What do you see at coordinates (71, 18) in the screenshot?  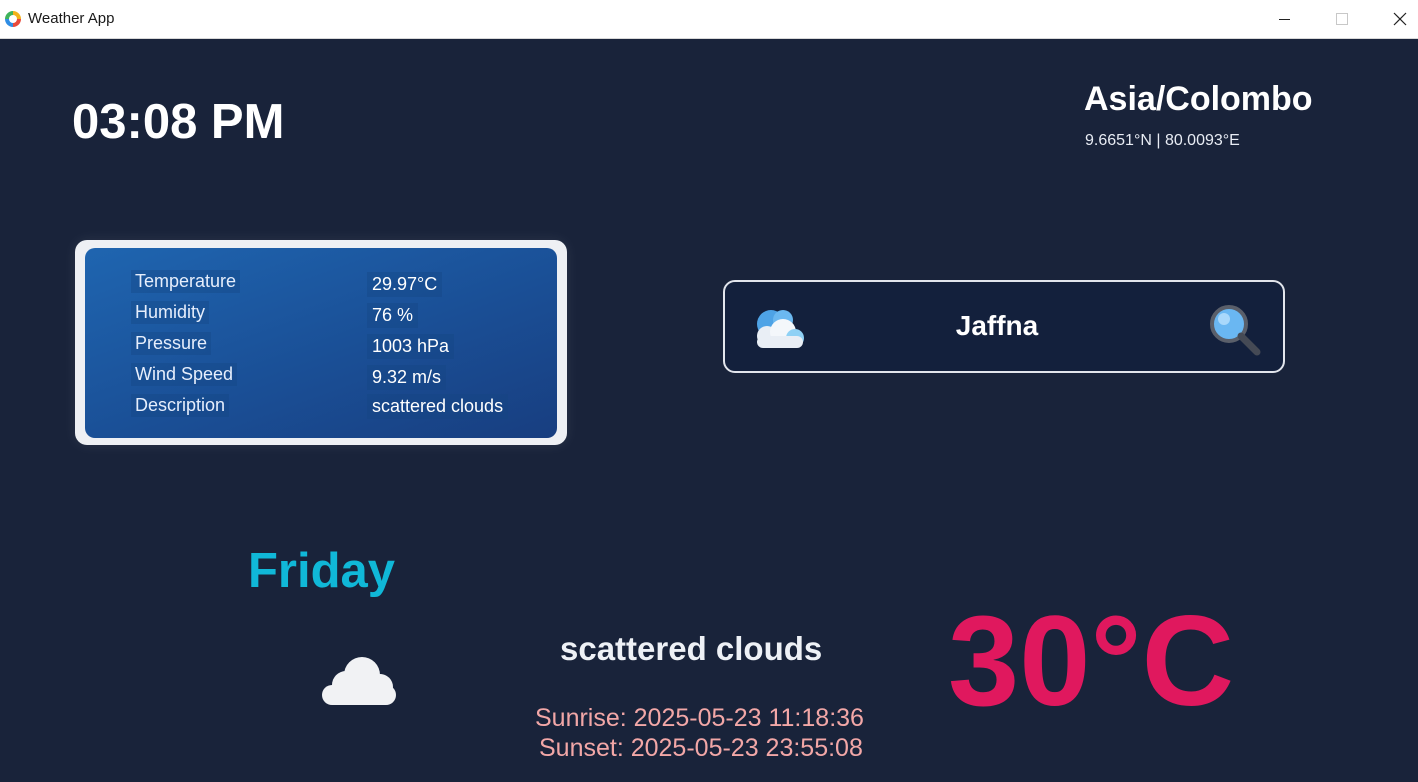 I see `window-title: Weather App` at bounding box center [71, 18].